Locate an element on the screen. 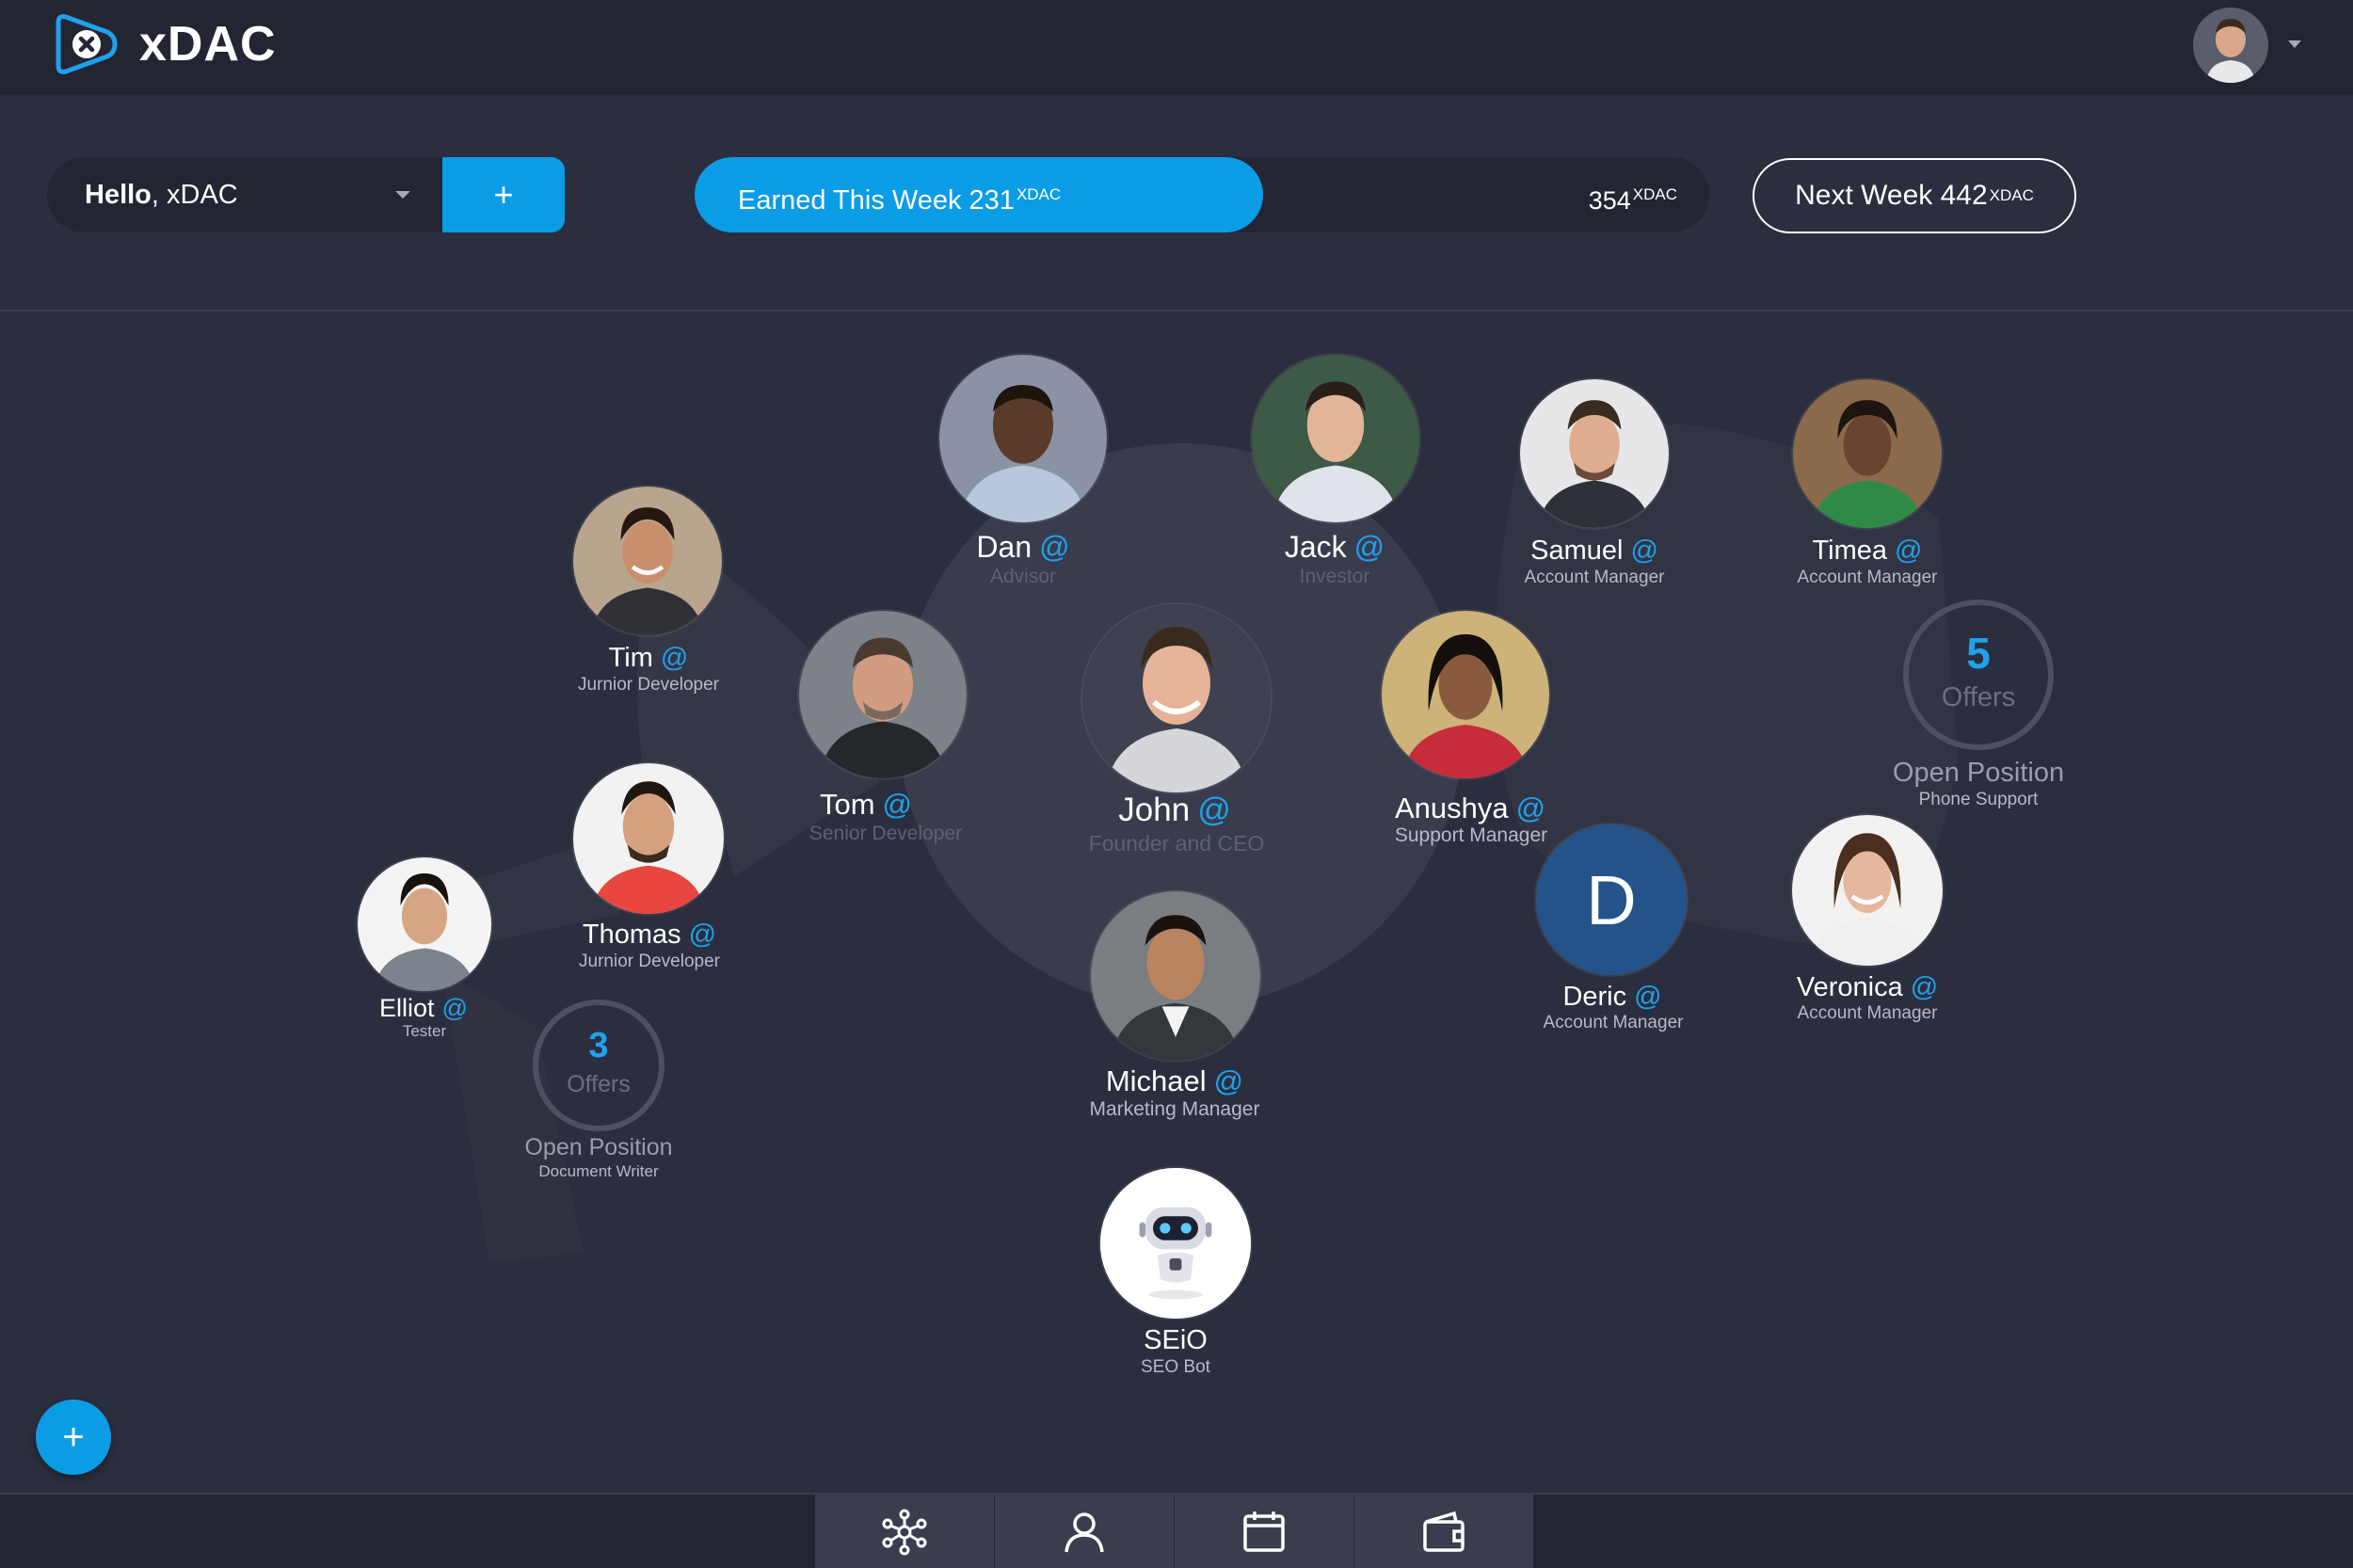 This screenshot has width=2353, height=1568. avatar-initial: D is located at coordinates (1612, 899).